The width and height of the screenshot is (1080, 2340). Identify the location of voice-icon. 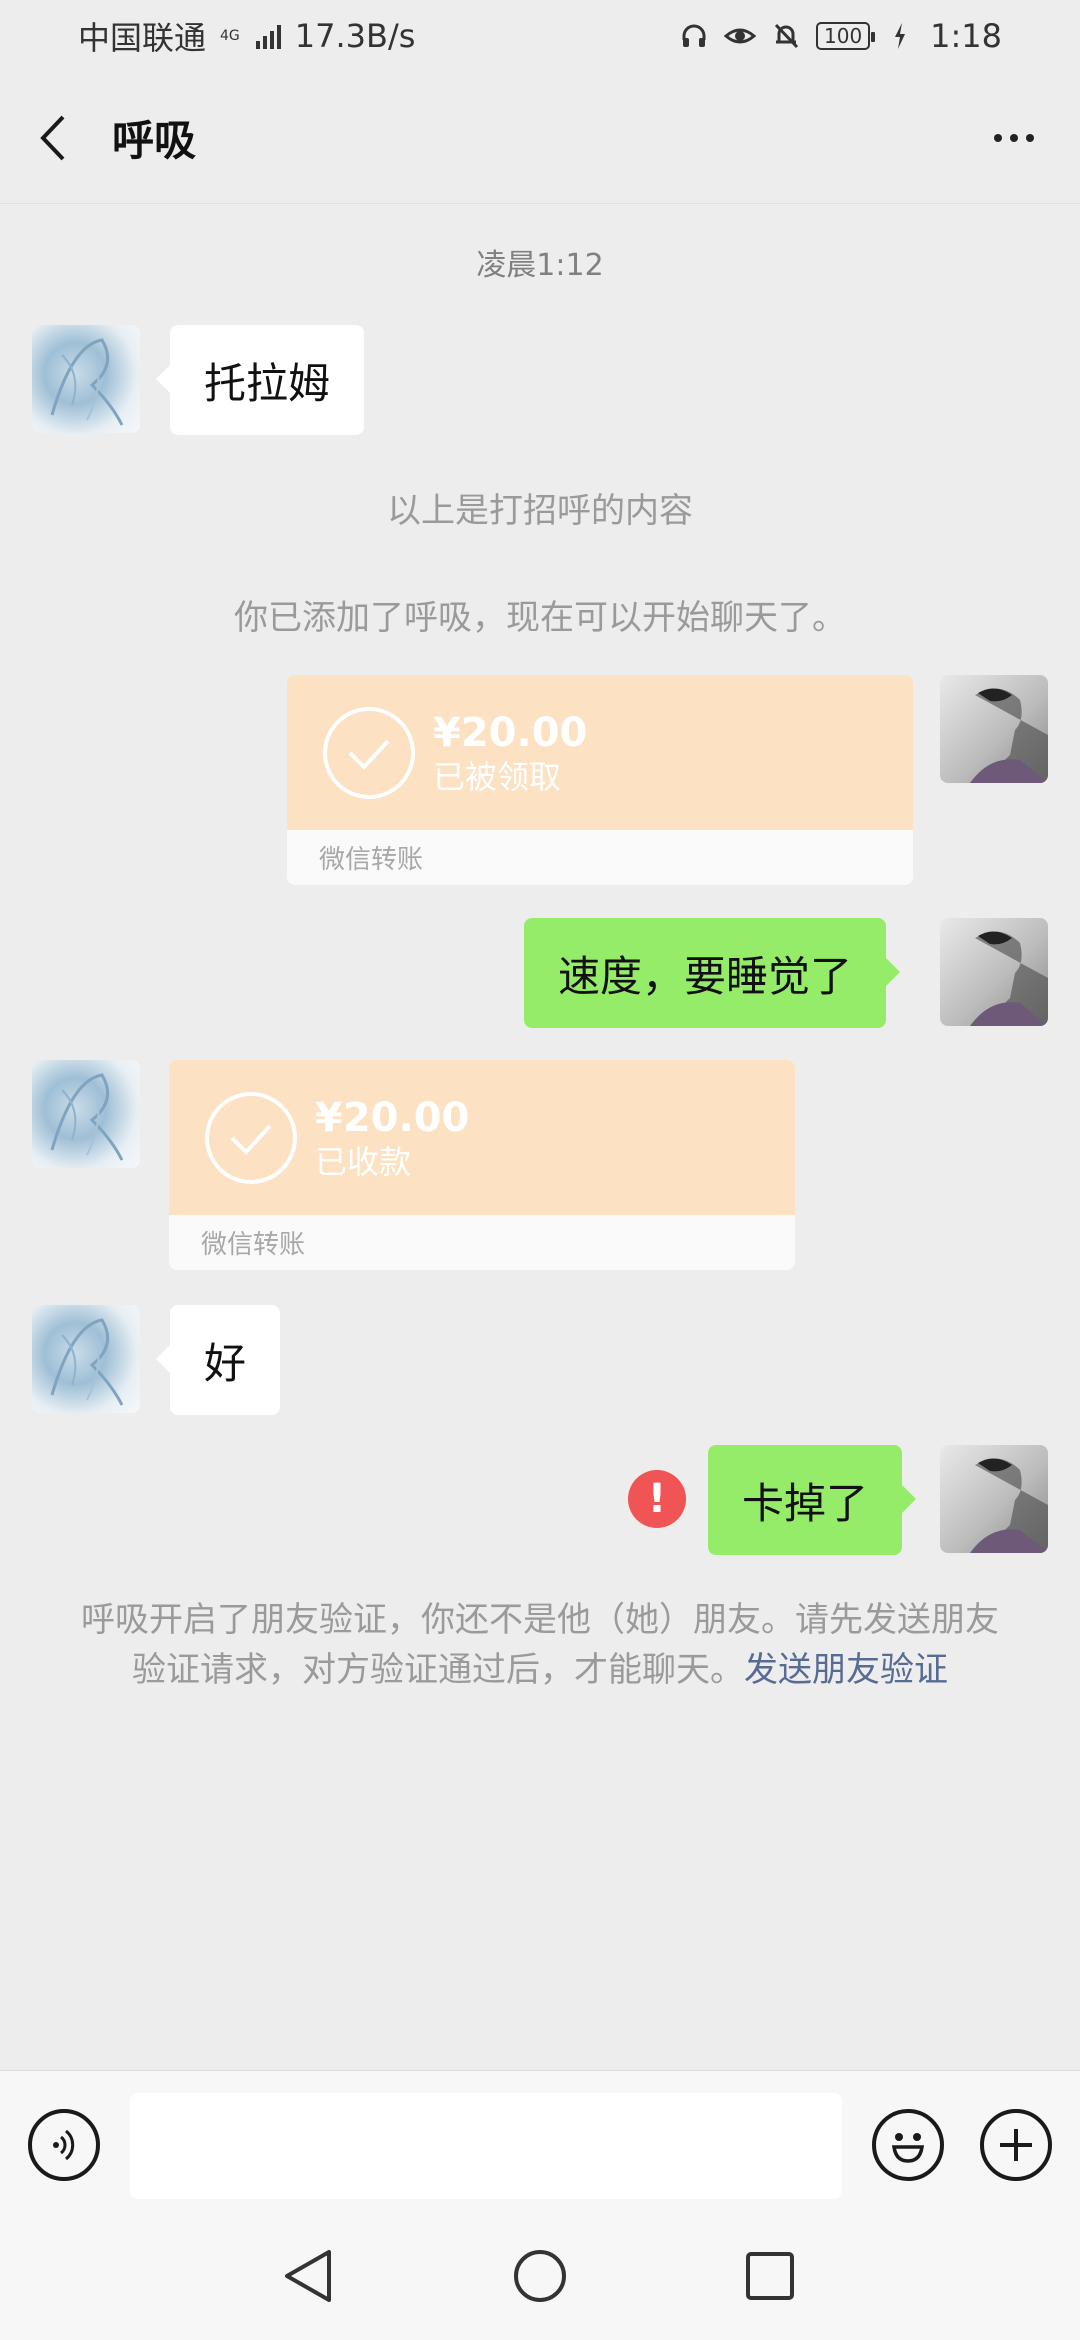
(64, 2145).